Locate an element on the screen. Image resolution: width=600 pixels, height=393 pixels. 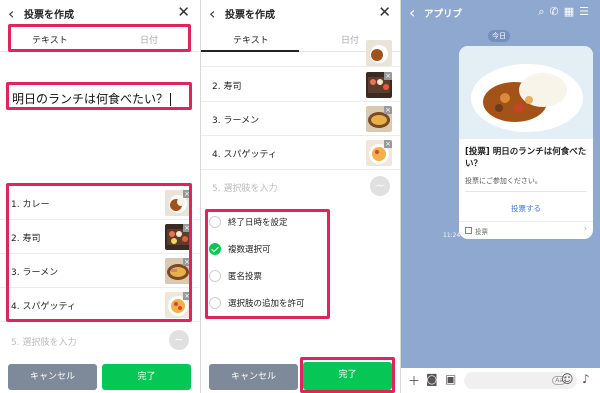
highlight-done is located at coordinates (347, 375).